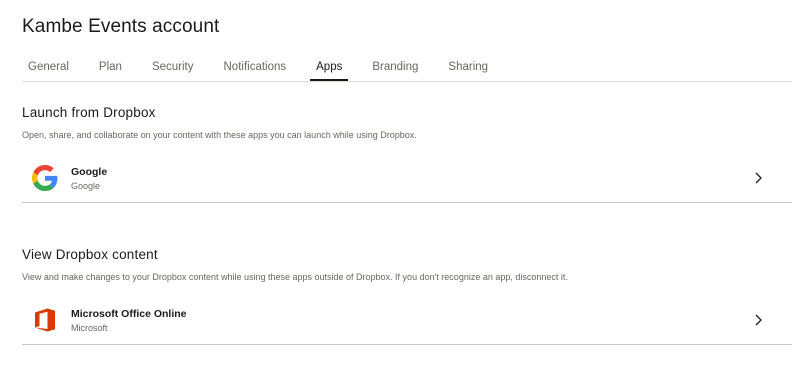  What do you see at coordinates (395, 66) in the screenshot?
I see `tab-branding: Branding` at bounding box center [395, 66].